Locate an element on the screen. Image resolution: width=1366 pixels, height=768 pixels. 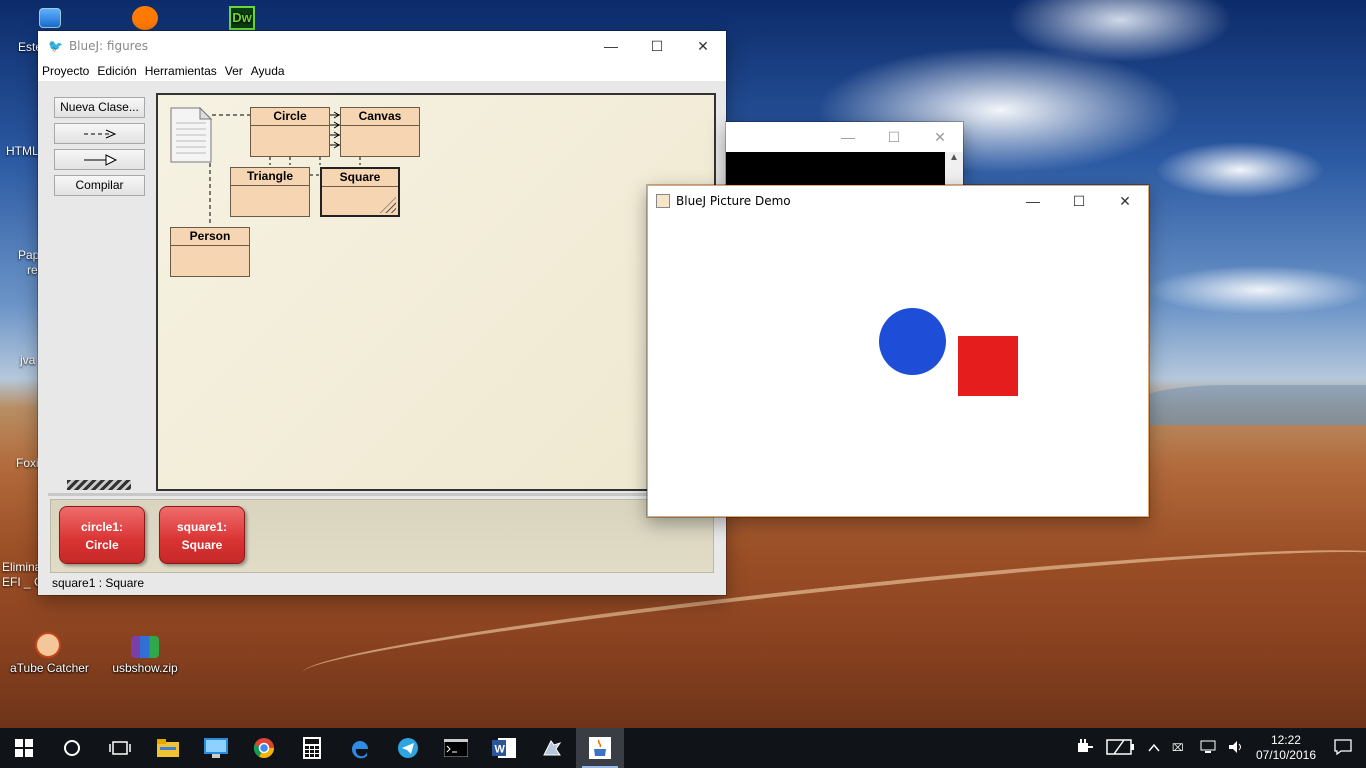
taskbar-cmd is located at coordinates (456, 748).